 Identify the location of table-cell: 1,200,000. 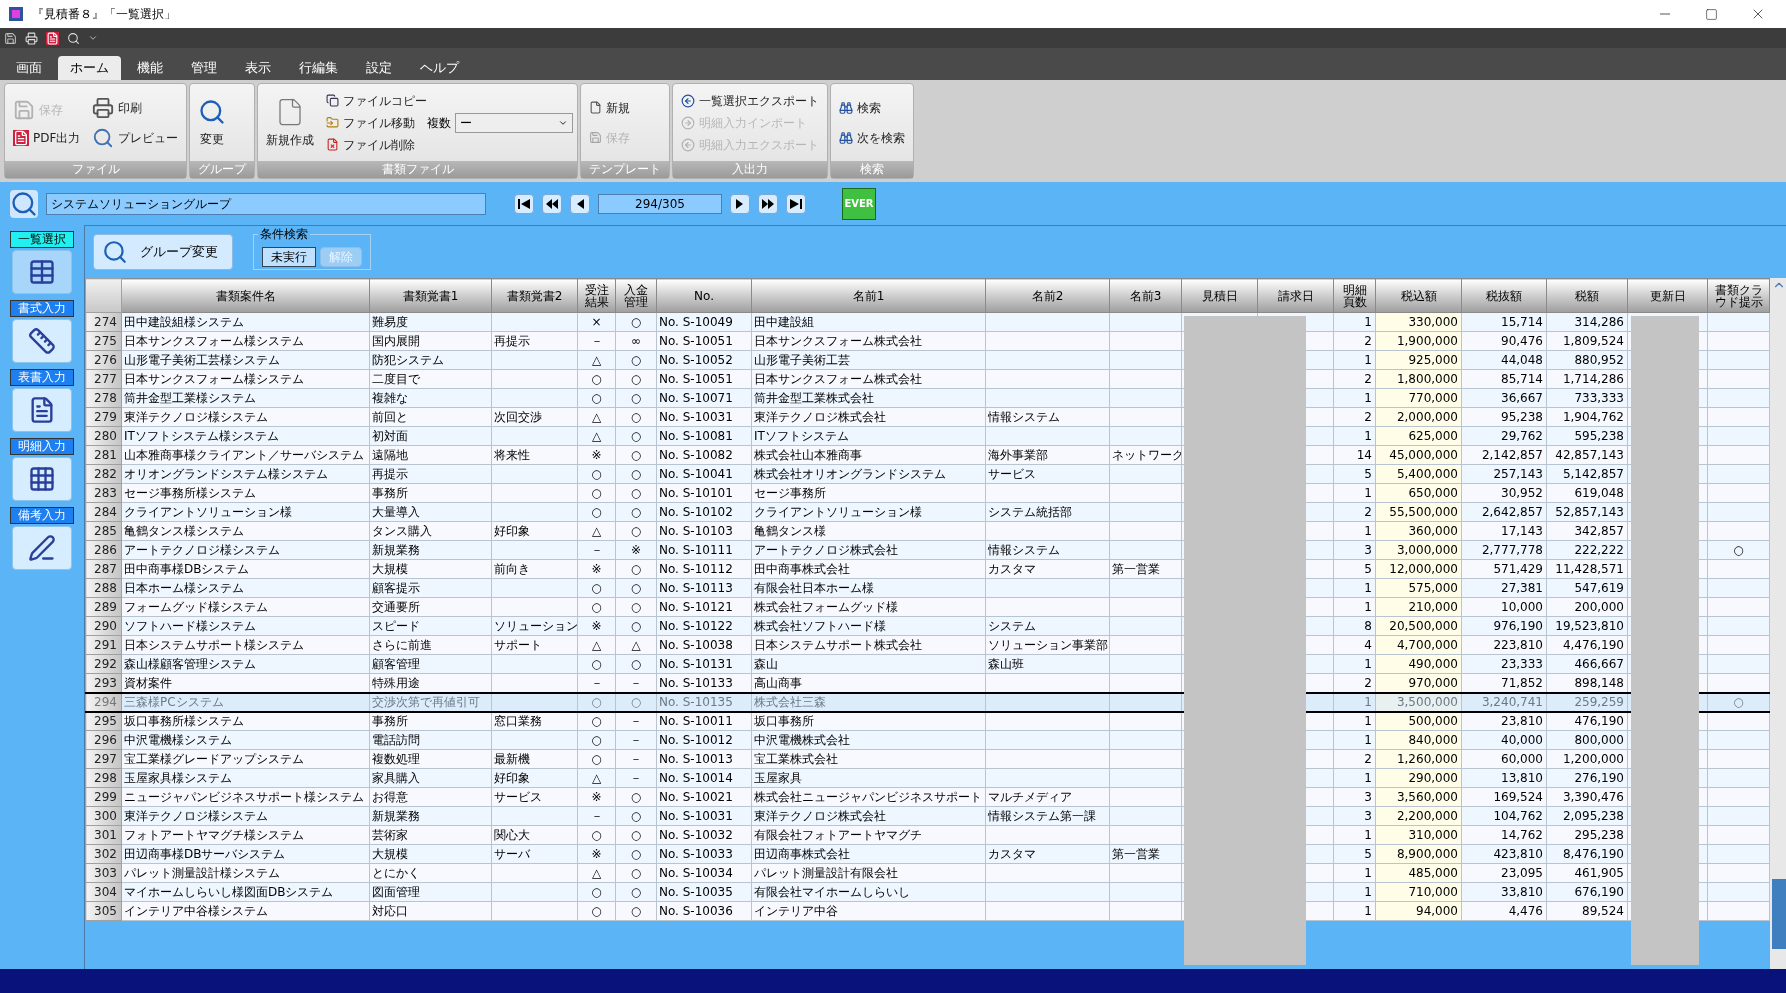
(1587, 759).